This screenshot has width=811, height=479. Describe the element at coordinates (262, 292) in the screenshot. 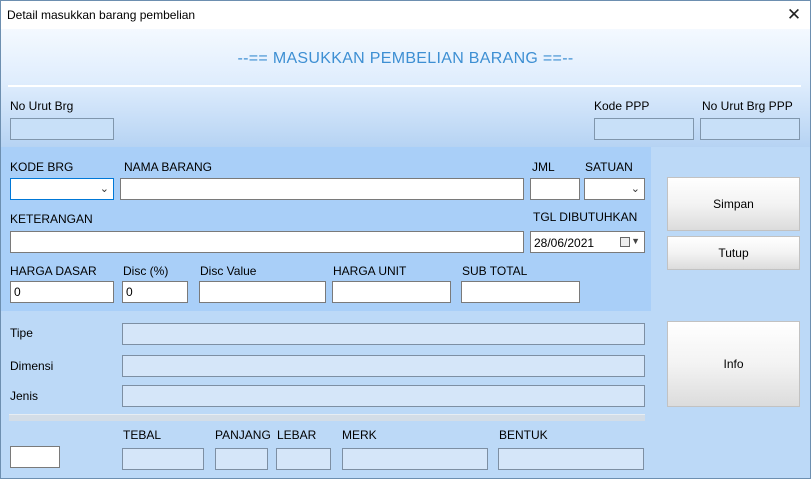

I see `disc-value-field` at that location.